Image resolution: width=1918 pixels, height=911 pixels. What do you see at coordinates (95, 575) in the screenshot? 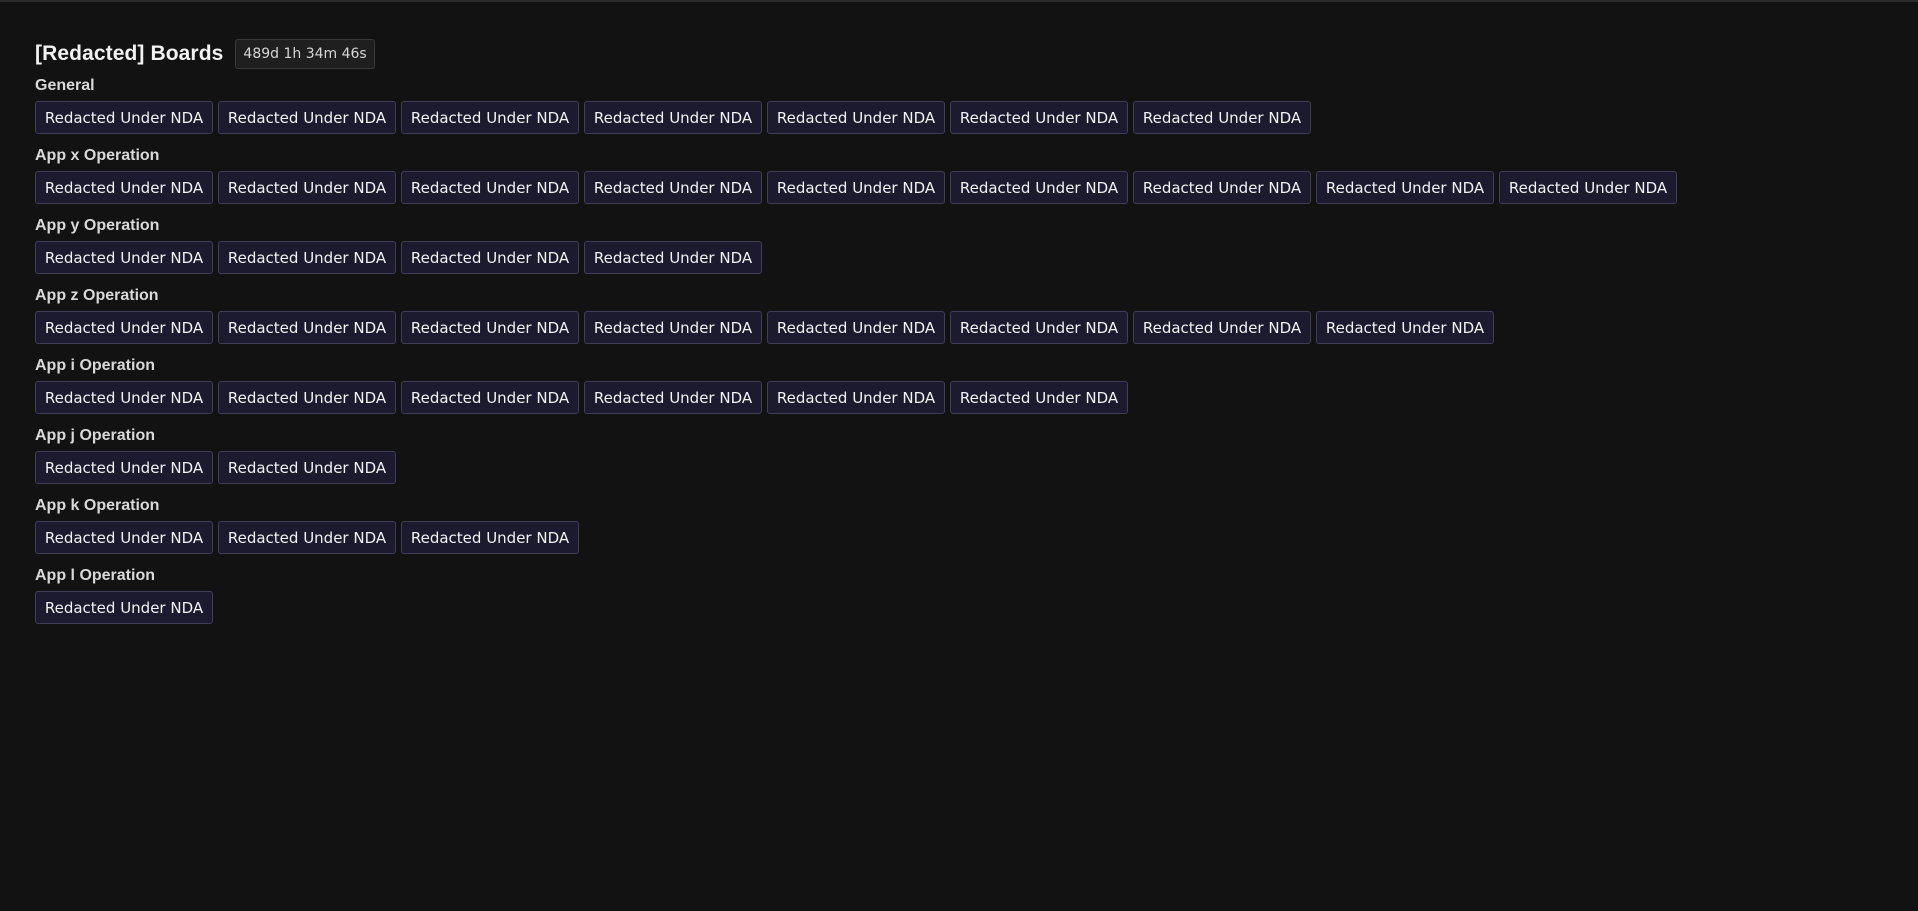
I see `section-title: App l Operation` at bounding box center [95, 575].